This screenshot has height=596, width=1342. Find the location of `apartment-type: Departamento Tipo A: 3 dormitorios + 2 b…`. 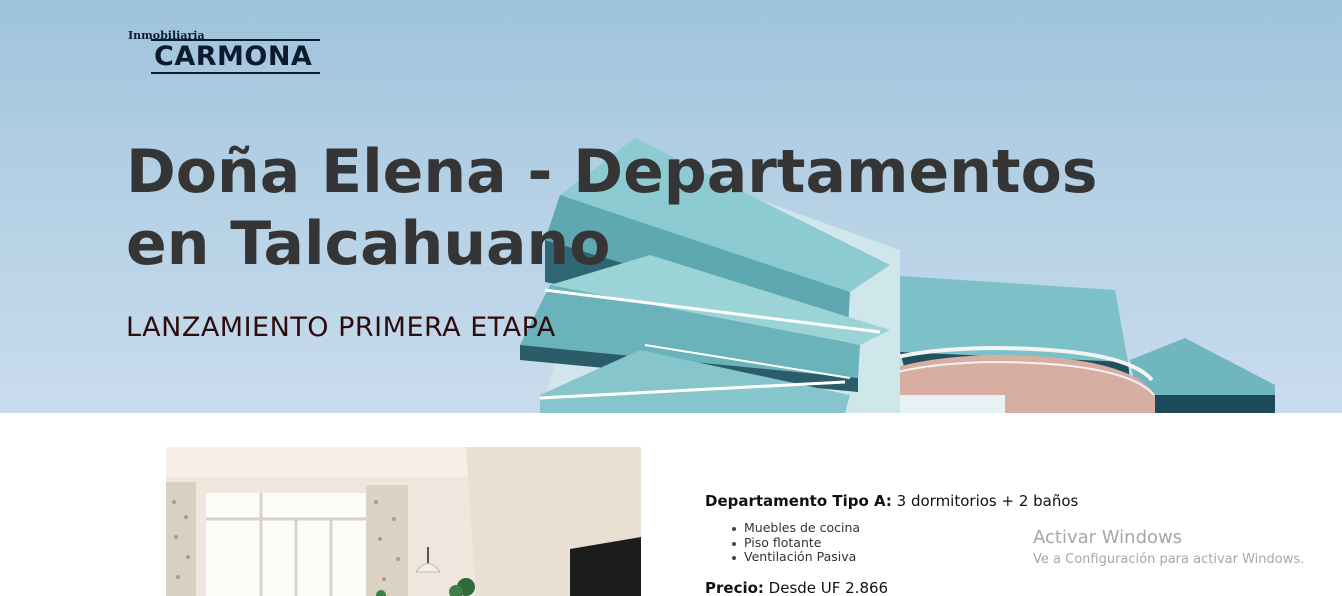

apartment-type: Departamento Tipo A: 3 dormitorios + 2 b… is located at coordinates (905, 501).